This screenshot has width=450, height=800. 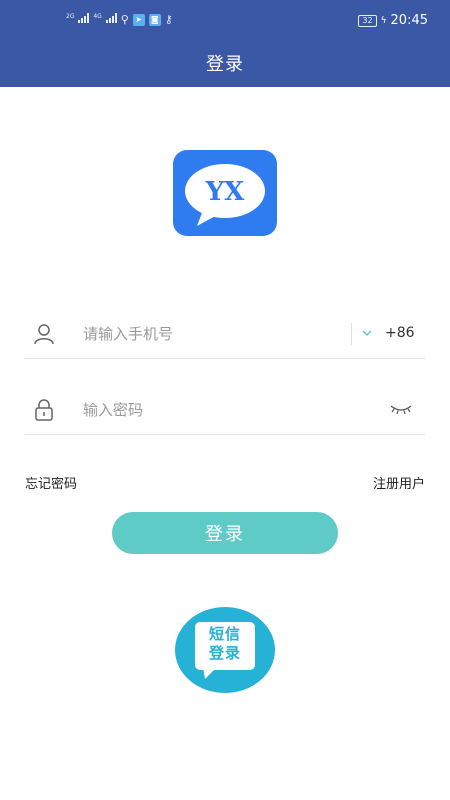 I want to click on password-field, so click(x=225, y=410).